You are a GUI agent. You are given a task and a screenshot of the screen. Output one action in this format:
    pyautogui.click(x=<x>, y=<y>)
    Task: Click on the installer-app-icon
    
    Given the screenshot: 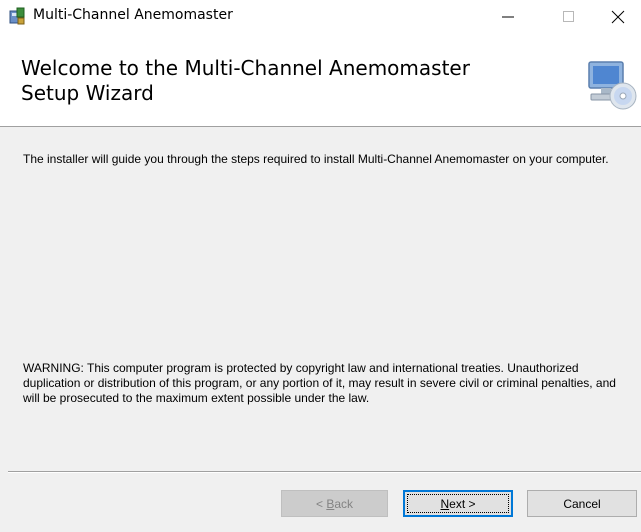 What is the action you would take?
    pyautogui.click(x=17, y=16)
    